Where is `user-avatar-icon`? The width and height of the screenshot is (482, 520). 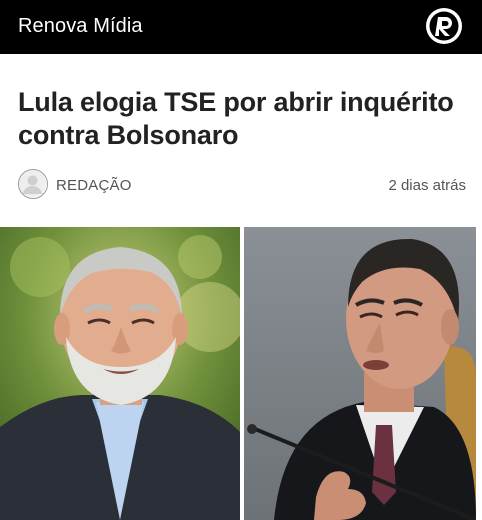 user-avatar-icon is located at coordinates (32, 183).